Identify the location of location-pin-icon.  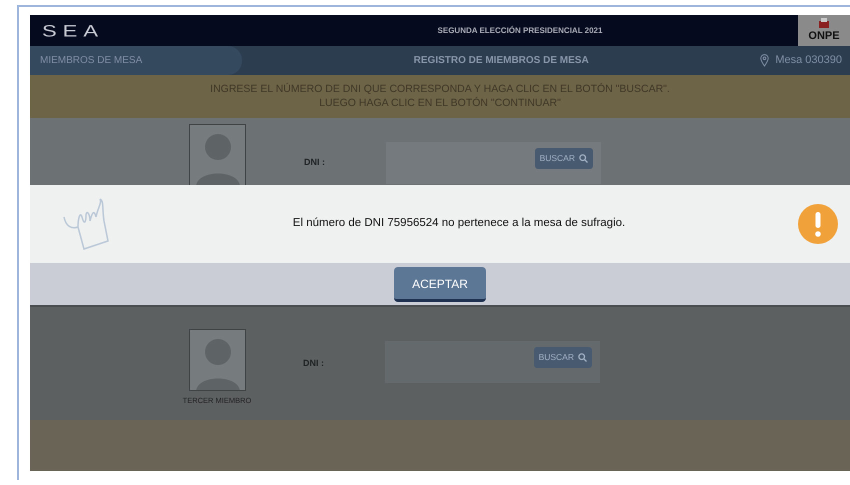
(765, 60).